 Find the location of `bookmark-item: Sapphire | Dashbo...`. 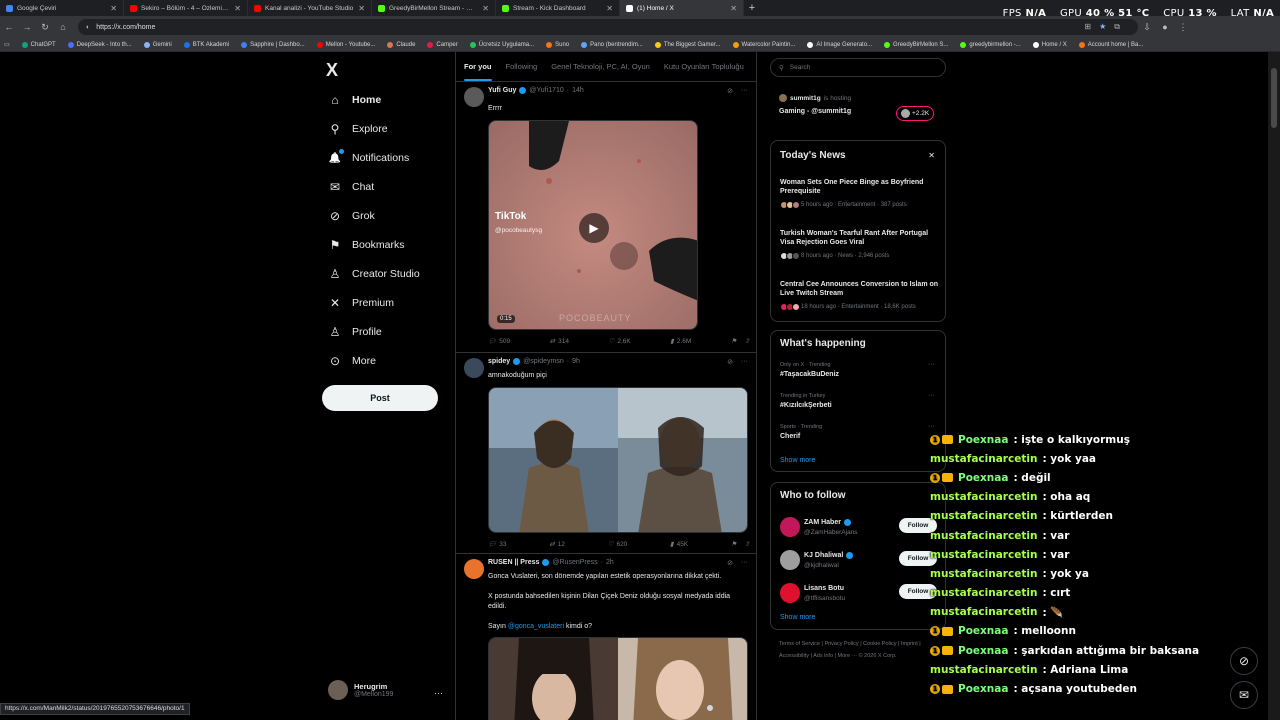

bookmark-item: Sapphire | Dashbo... is located at coordinates (273, 44).